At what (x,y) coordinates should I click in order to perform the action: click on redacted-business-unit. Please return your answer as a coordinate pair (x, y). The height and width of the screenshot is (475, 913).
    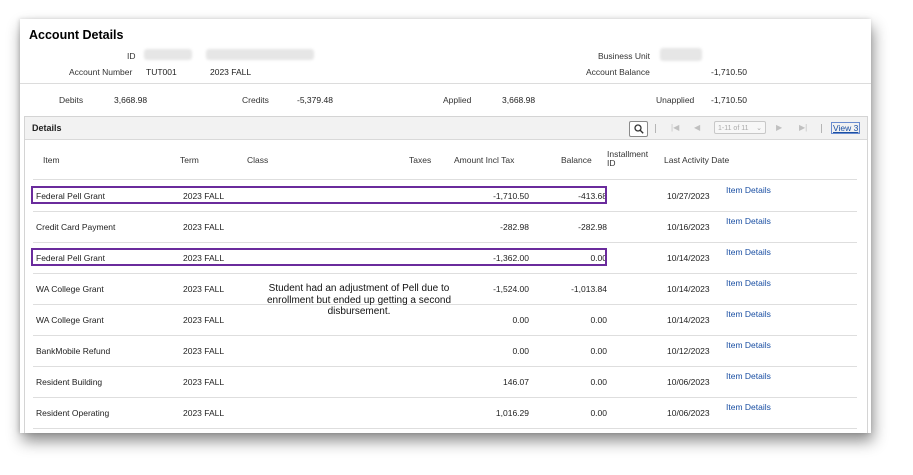
    Looking at the image, I should click on (681, 54).